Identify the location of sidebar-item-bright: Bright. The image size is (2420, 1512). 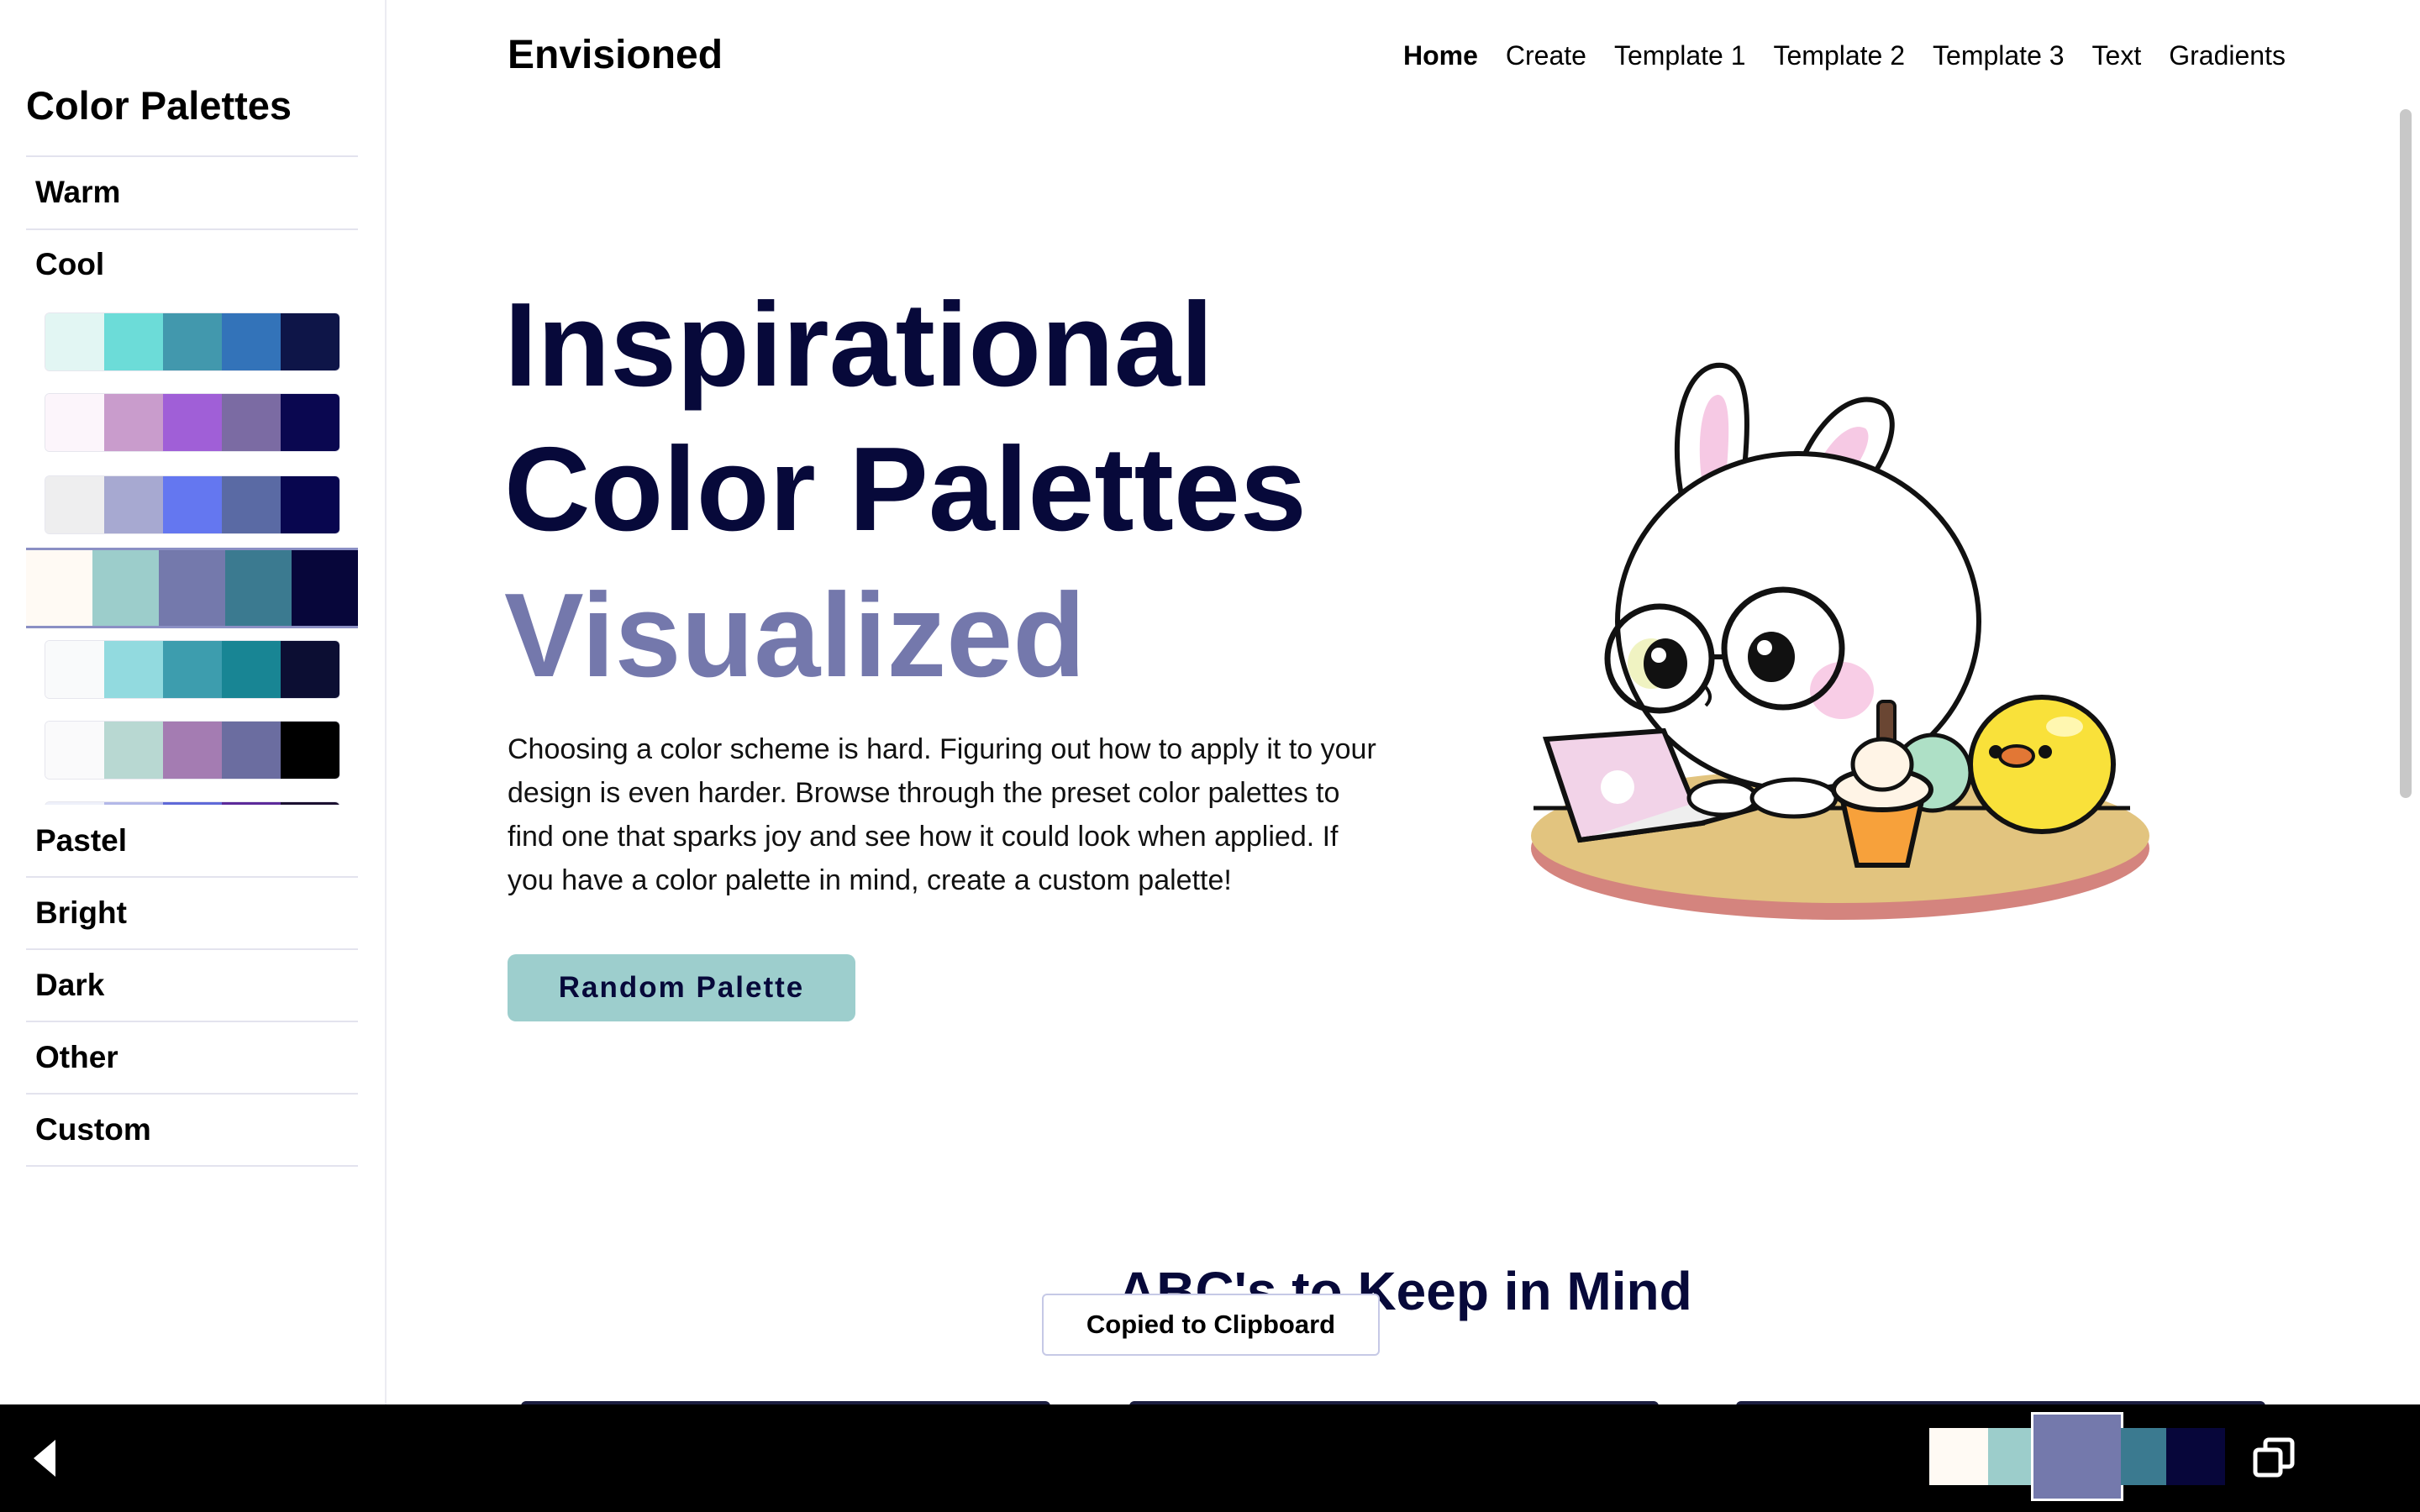
(81, 913).